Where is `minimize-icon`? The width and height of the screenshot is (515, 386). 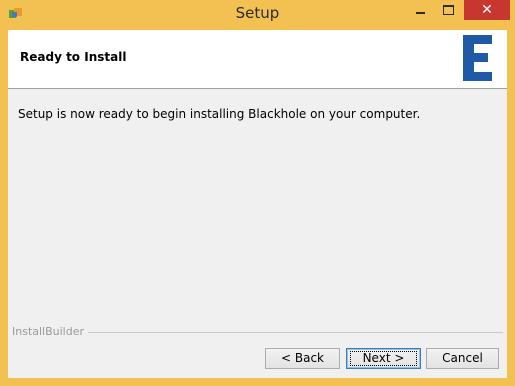 minimize-icon is located at coordinates (420, 13).